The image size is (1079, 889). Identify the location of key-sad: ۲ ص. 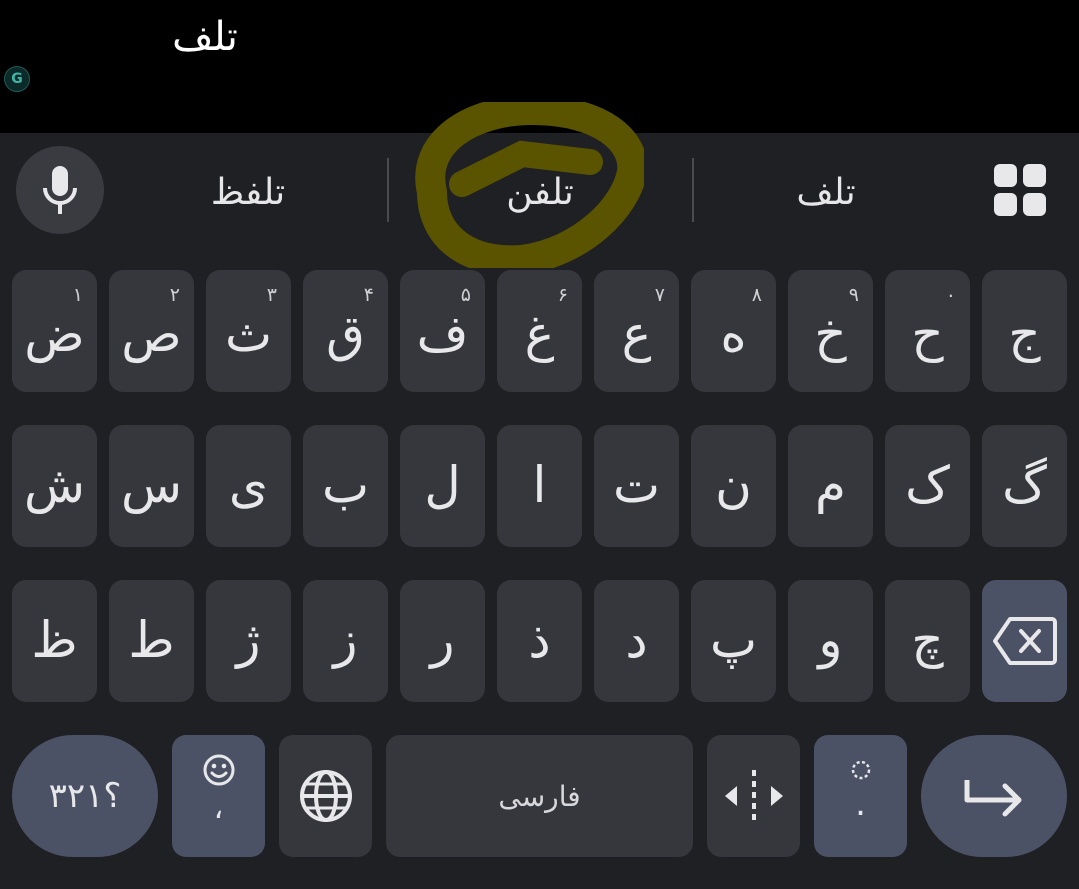
(151, 331).